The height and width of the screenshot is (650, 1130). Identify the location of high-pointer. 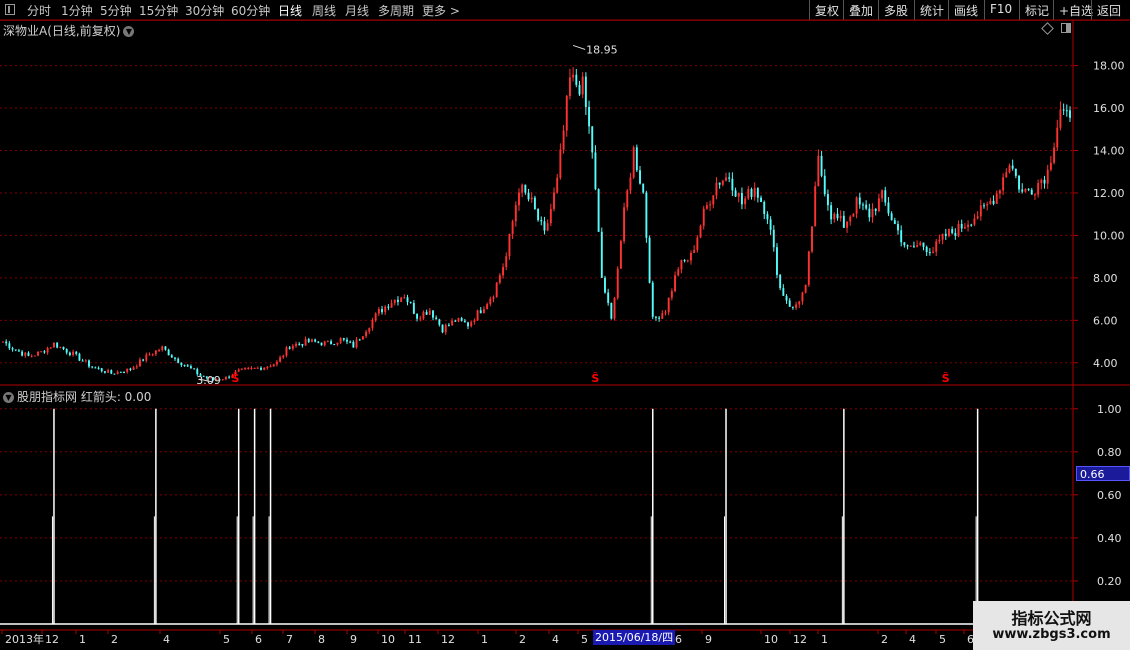
(579, 47).